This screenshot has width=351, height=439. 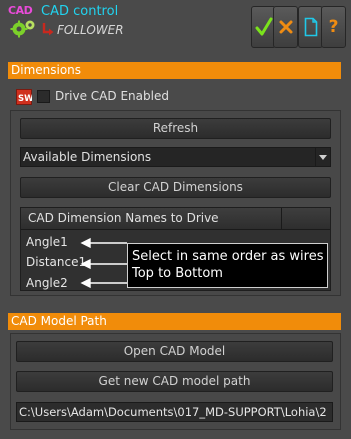 I want to click on open-cad-model-button: Open CAD Model, so click(x=174, y=351).